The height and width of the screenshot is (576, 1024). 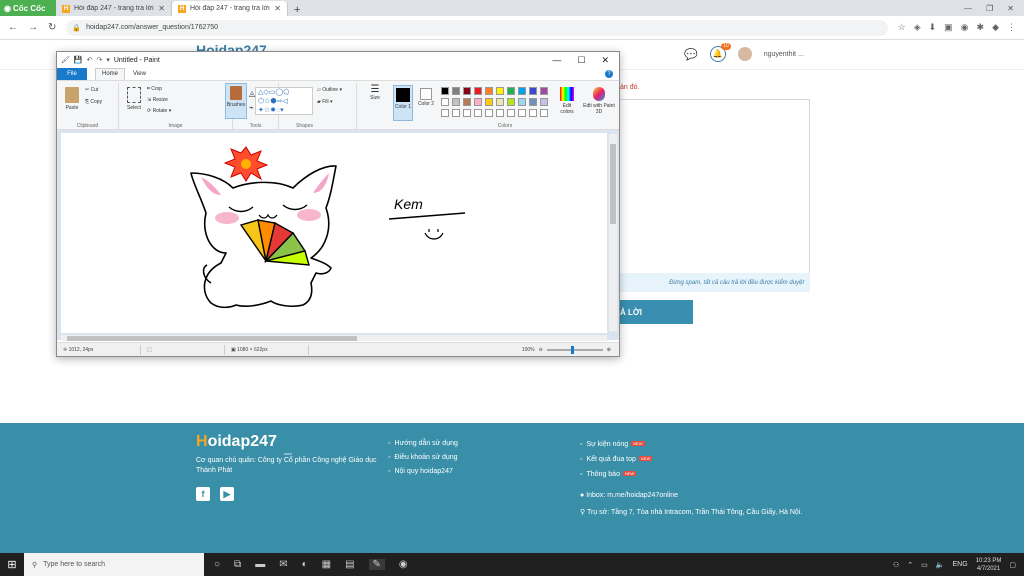 I want to click on maximize-icon: ☐, so click(x=581, y=60).